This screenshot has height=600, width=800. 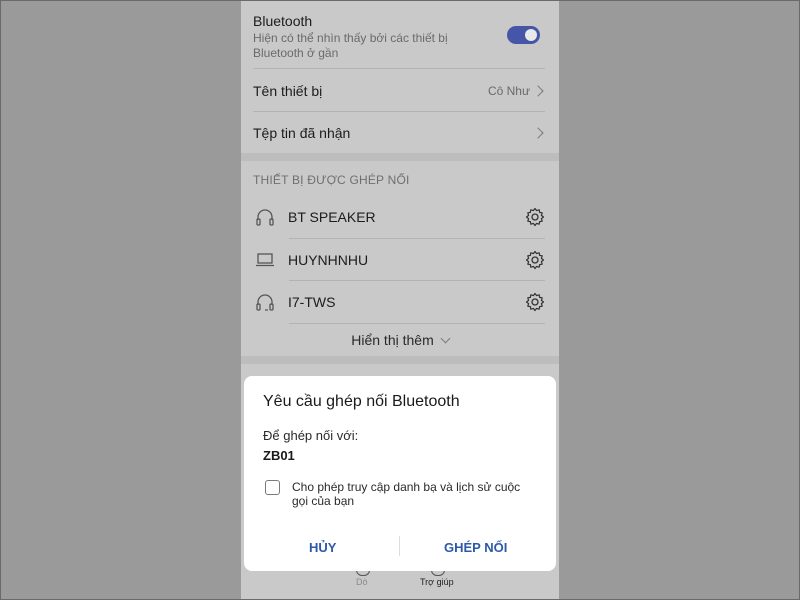 What do you see at coordinates (399, 217) in the screenshot?
I see `paired-device-row: BT SPEAKER` at bounding box center [399, 217].